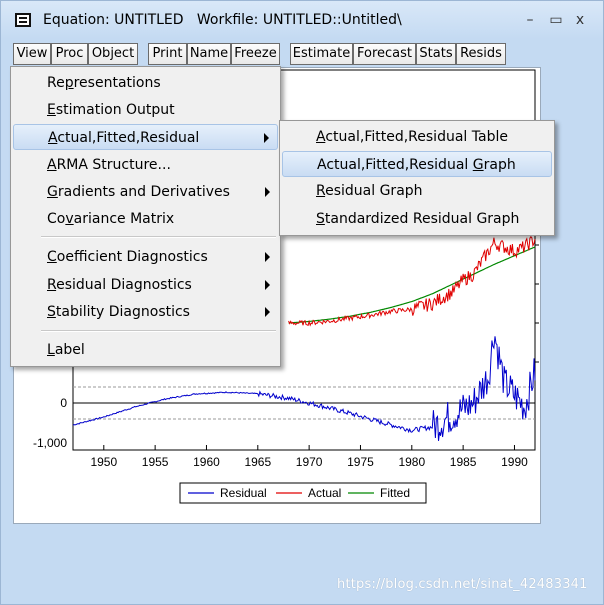 Image resolution: width=604 pixels, height=605 pixels. What do you see at coordinates (124, 138) in the screenshot?
I see `menu-item-label: Actual,Fitted,Residual` at bounding box center [124, 138].